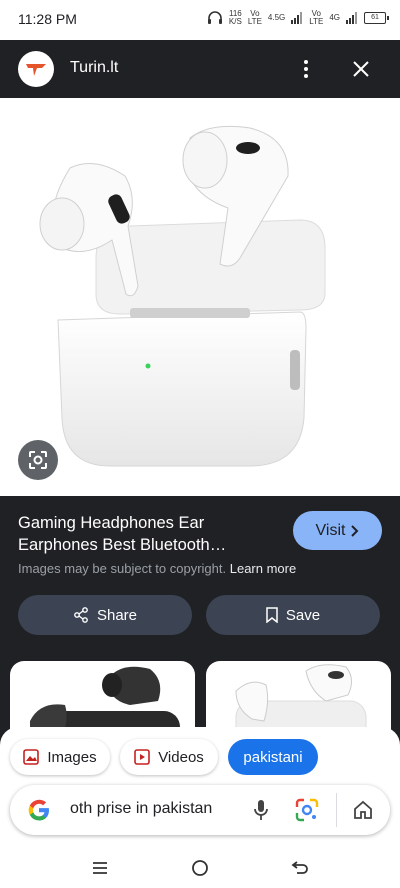  I want to click on search-input: oth prise in pakistan, so click(155, 809).